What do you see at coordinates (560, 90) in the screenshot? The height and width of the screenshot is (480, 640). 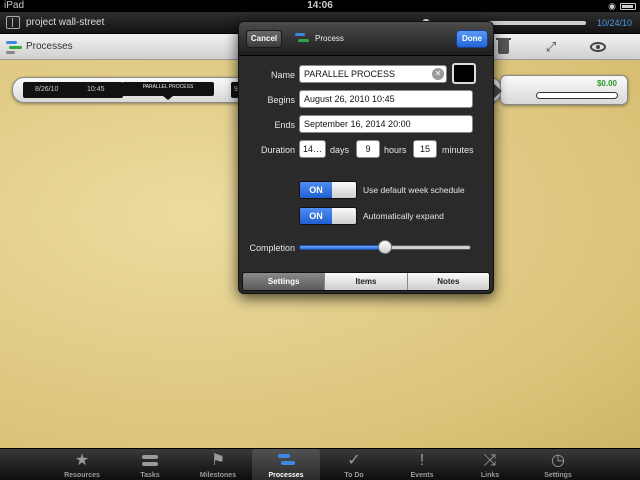 I see `process-cost-panel: $0.00` at bounding box center [560, 90].